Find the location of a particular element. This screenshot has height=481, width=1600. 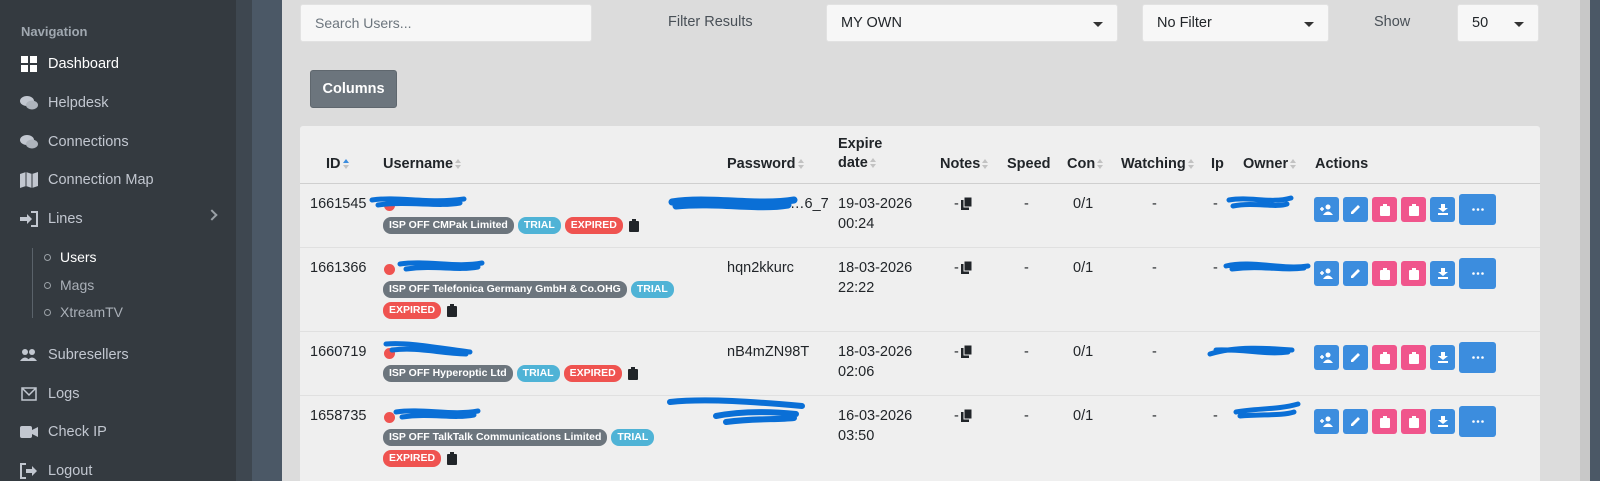

header-label: Expire is located at coordinates (860, 144).